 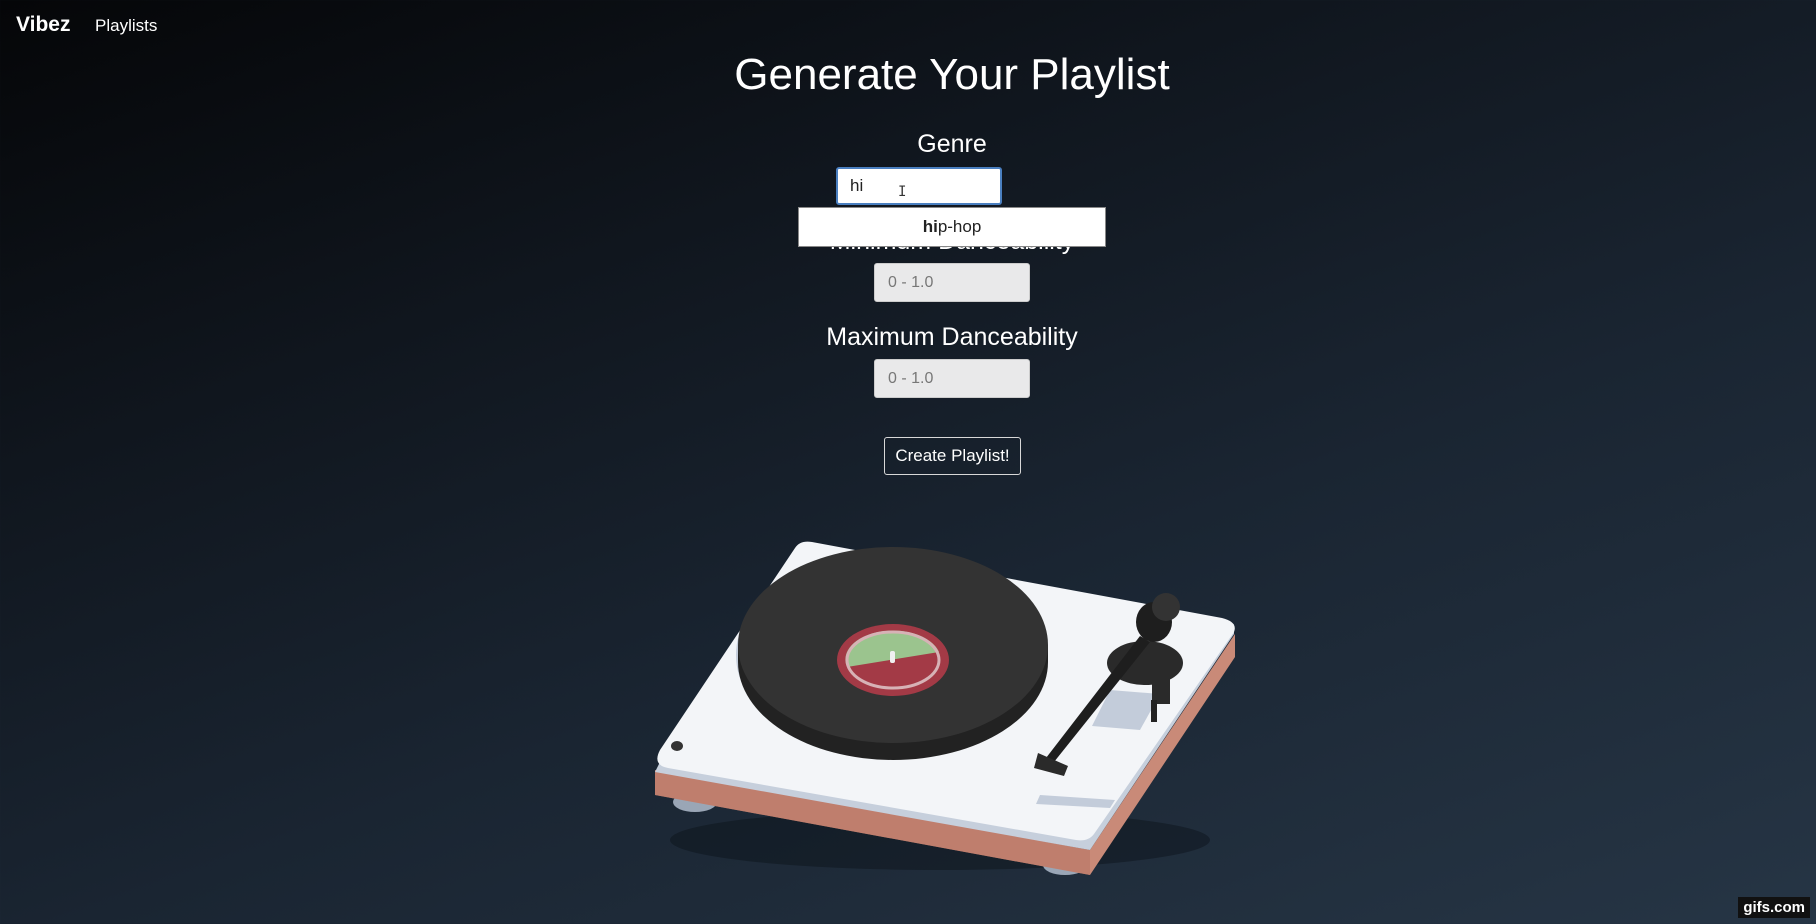 What do you see at coordinates (952, 144) in the screenshot?
I see `genre-label: Genre` at bounding box center [952, 144].